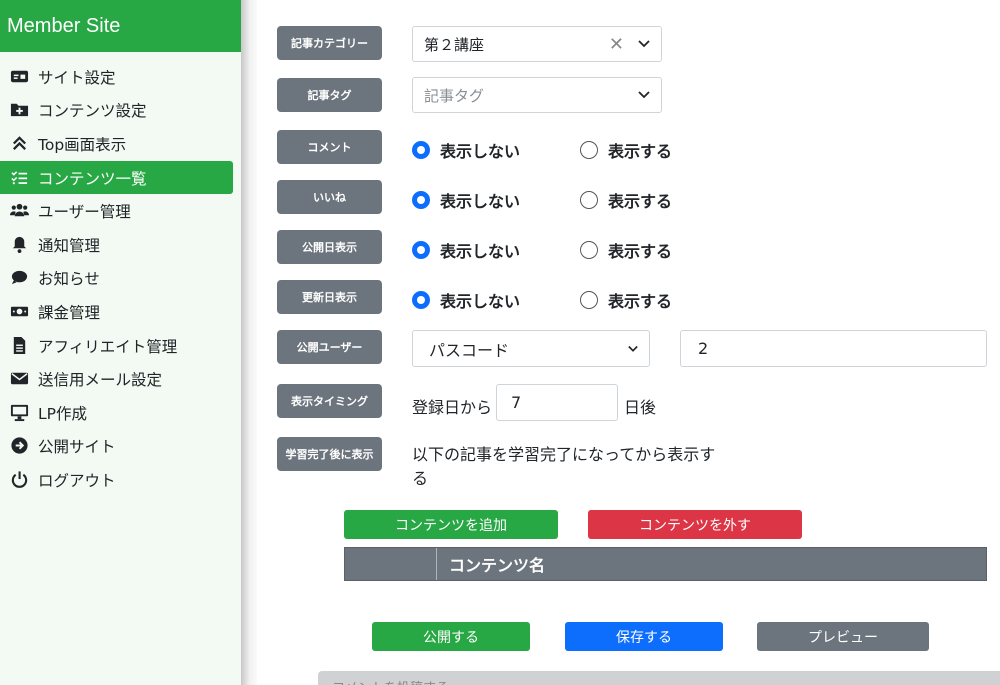 The width and height of the screenshot is (1000, 685). Describe the element at coordinates (19, 143) in the screenshot. I see `double-chevron-up-icon` at that location.